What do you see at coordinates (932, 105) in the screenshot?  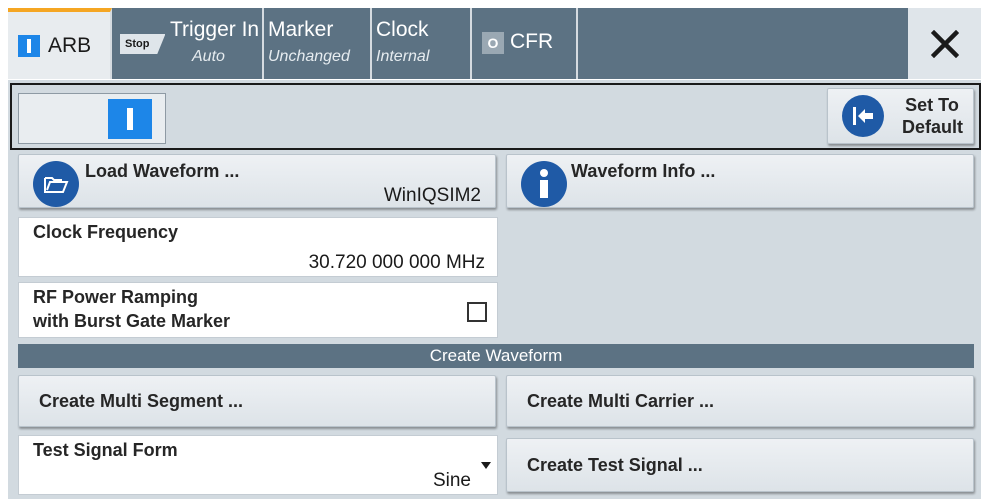 I see `set-default-label-line1: Set To` at bounding box center [932, 105].